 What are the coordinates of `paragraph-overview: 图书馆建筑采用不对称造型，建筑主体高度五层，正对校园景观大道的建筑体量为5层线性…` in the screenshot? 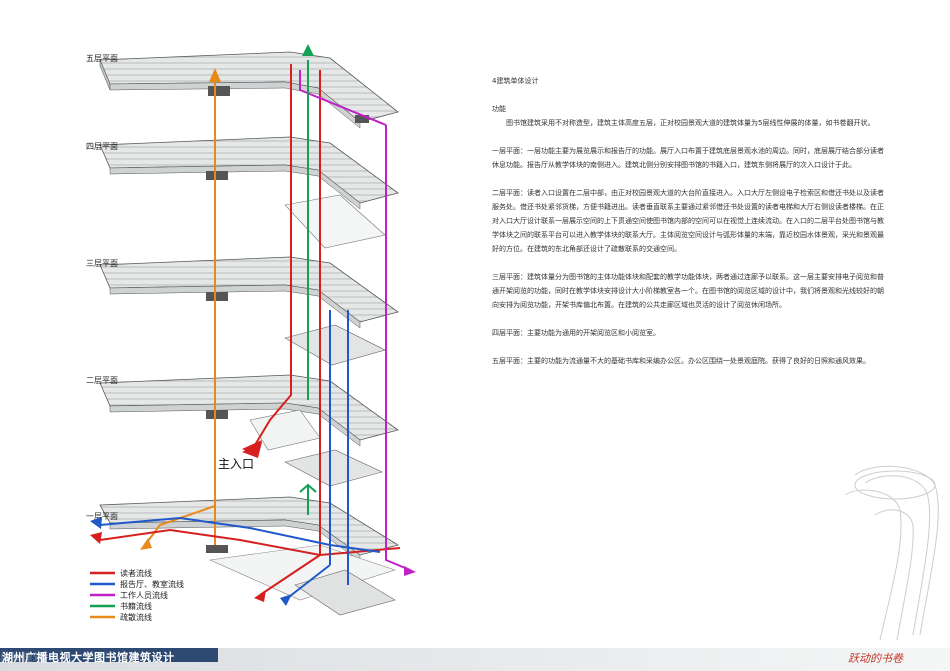 It's located at (690, 123).